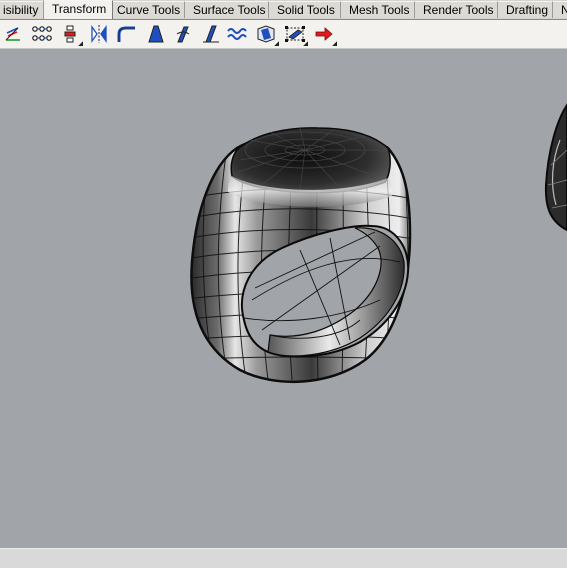  I want to click on tab-curve-tools: Curve Tools, so click(148, 9).